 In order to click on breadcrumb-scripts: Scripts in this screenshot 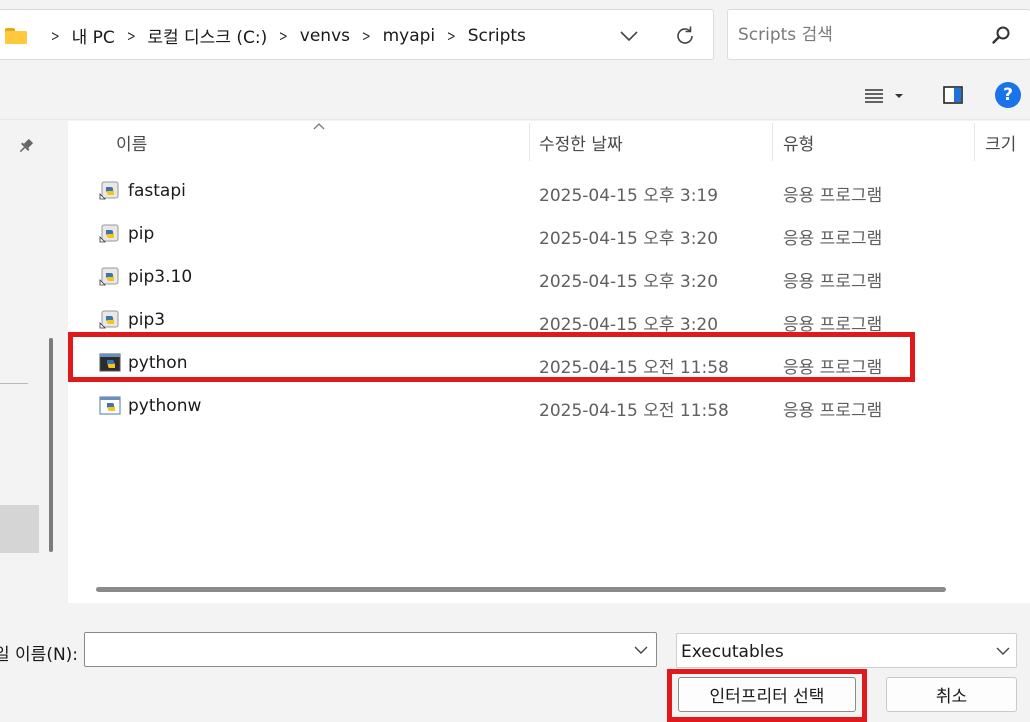, I will do `click(497, 36)`.